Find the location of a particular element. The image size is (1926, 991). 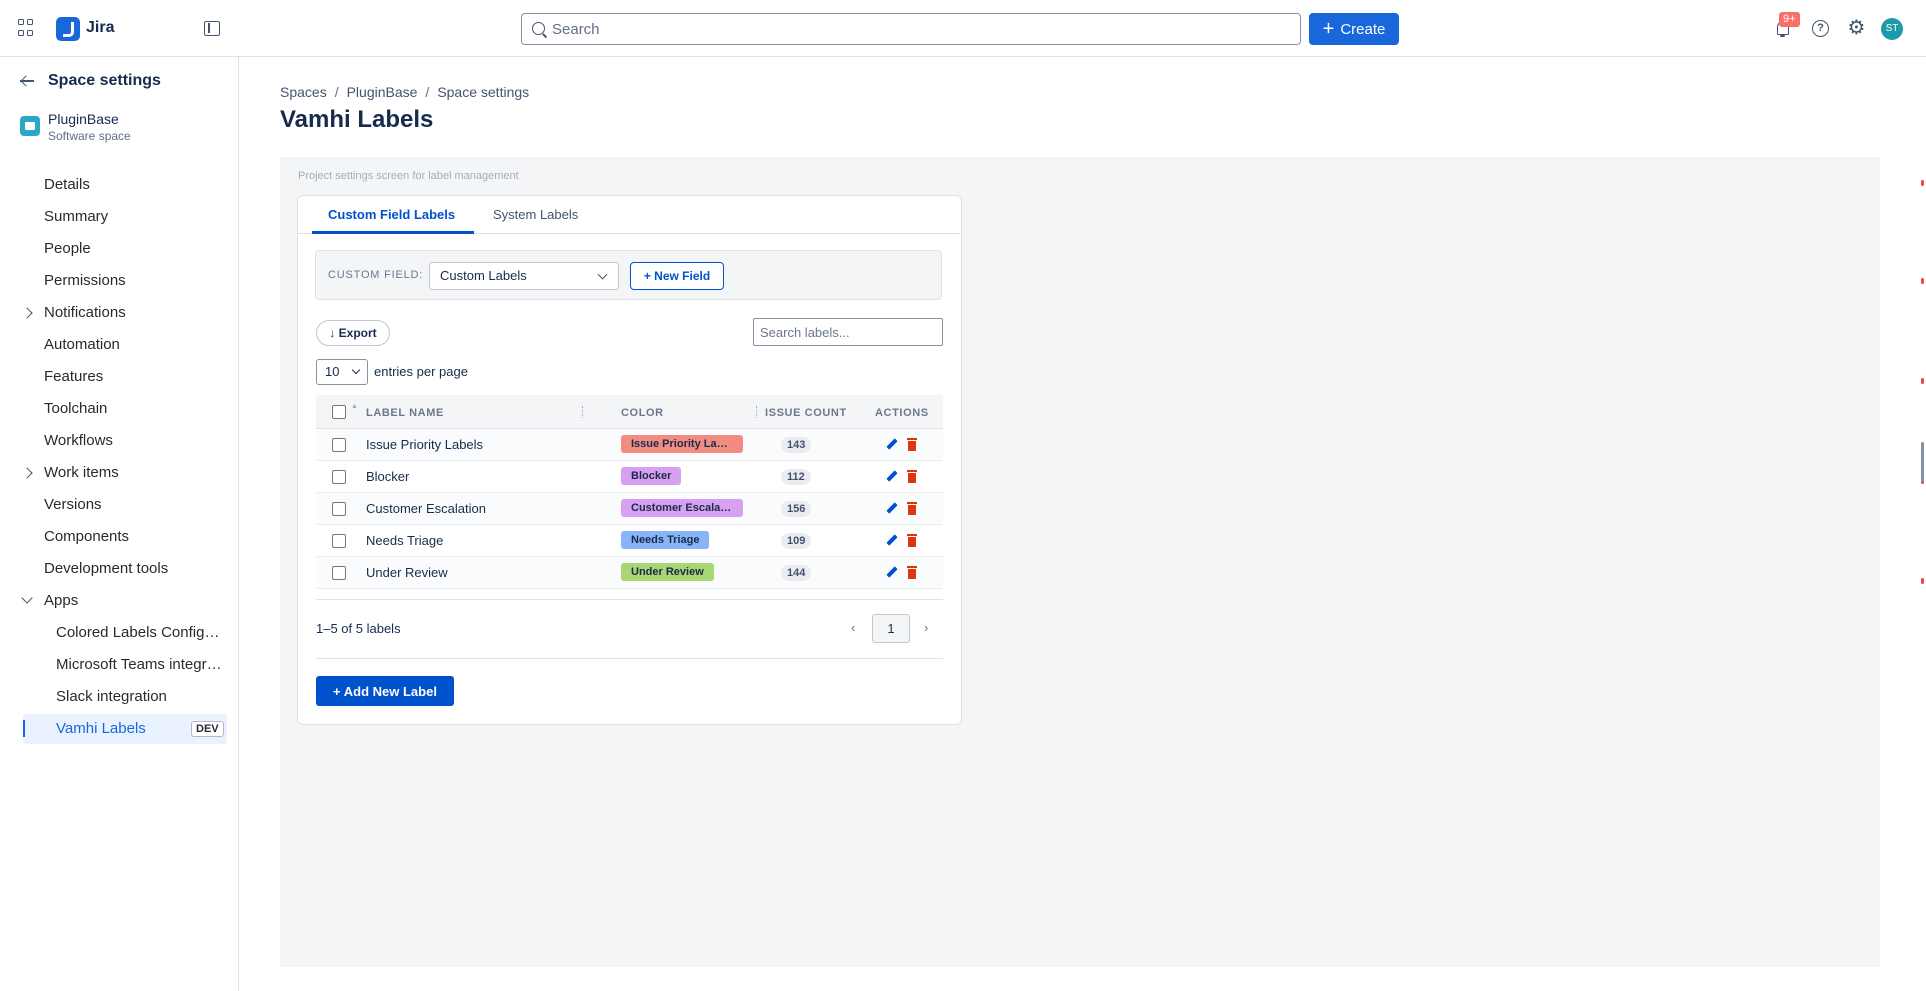

sidebar-item-development-tools: Development tools is located at coordinates (106, 569).